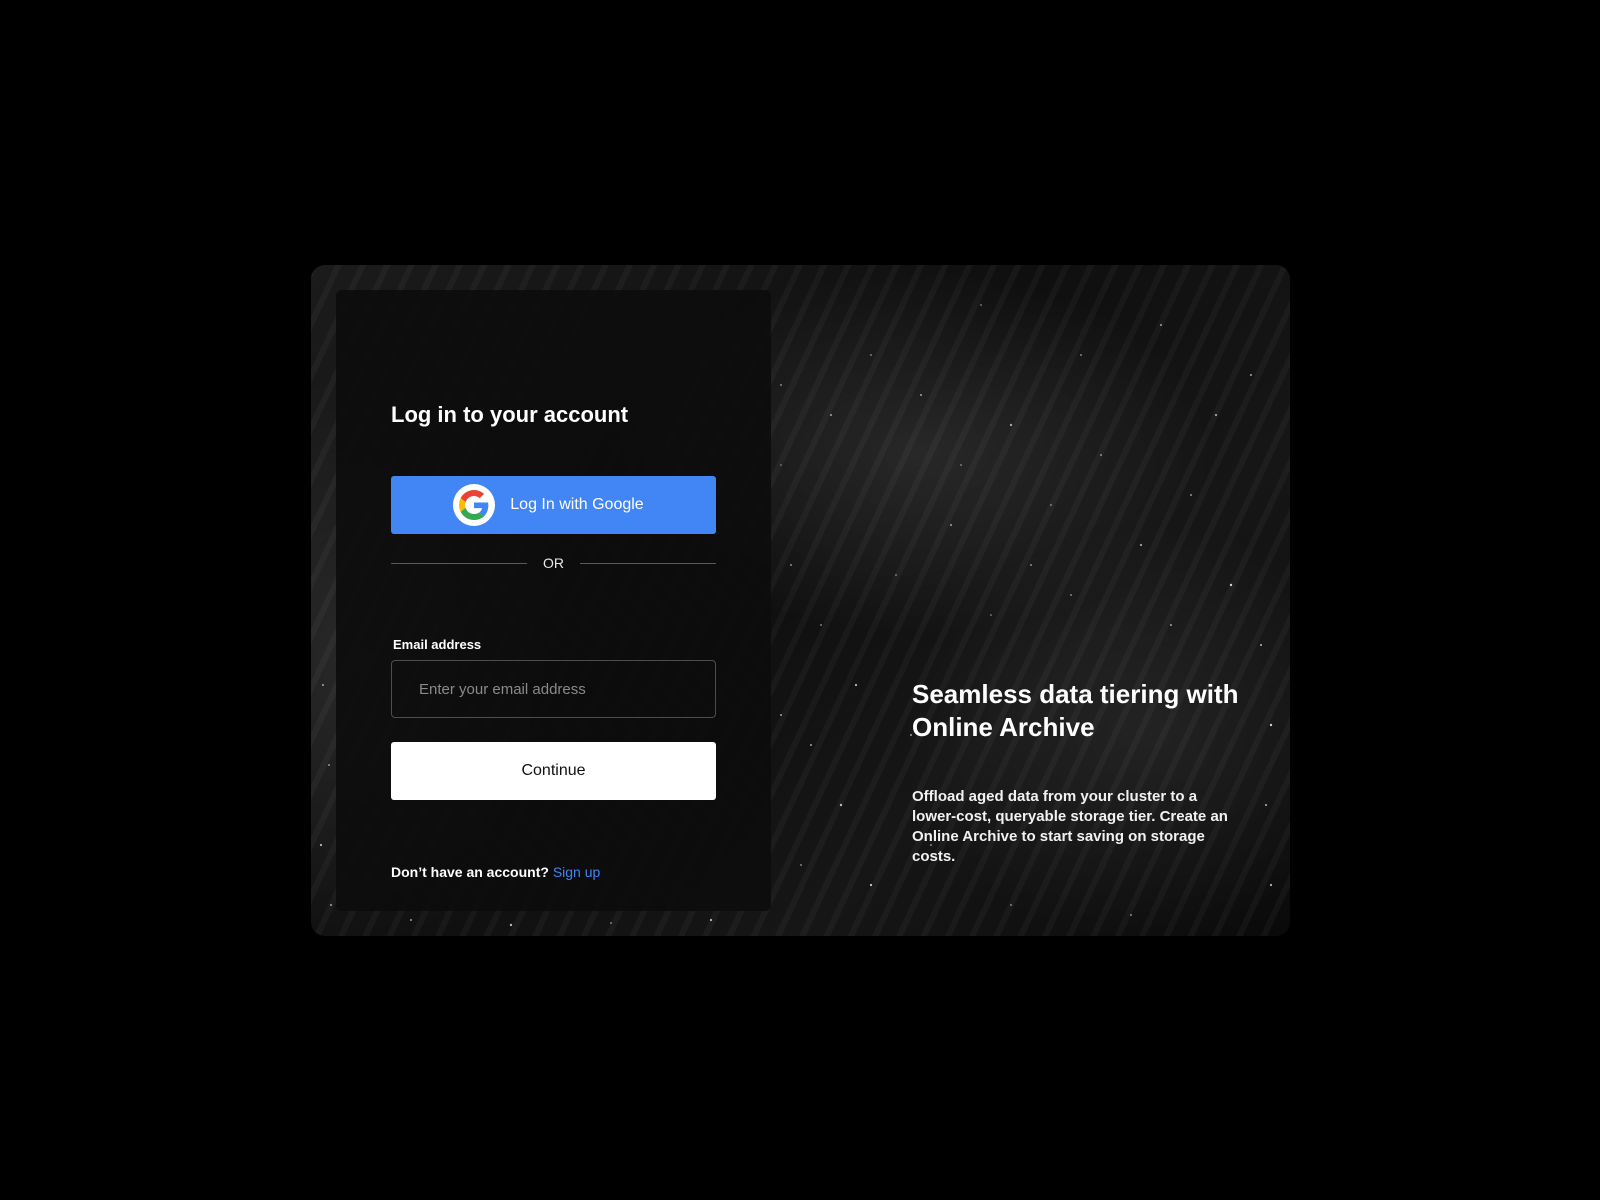  What do you see at coordinates (553, 689) in the screenshot?
I see `email-field` at bounding box center [553, 689].